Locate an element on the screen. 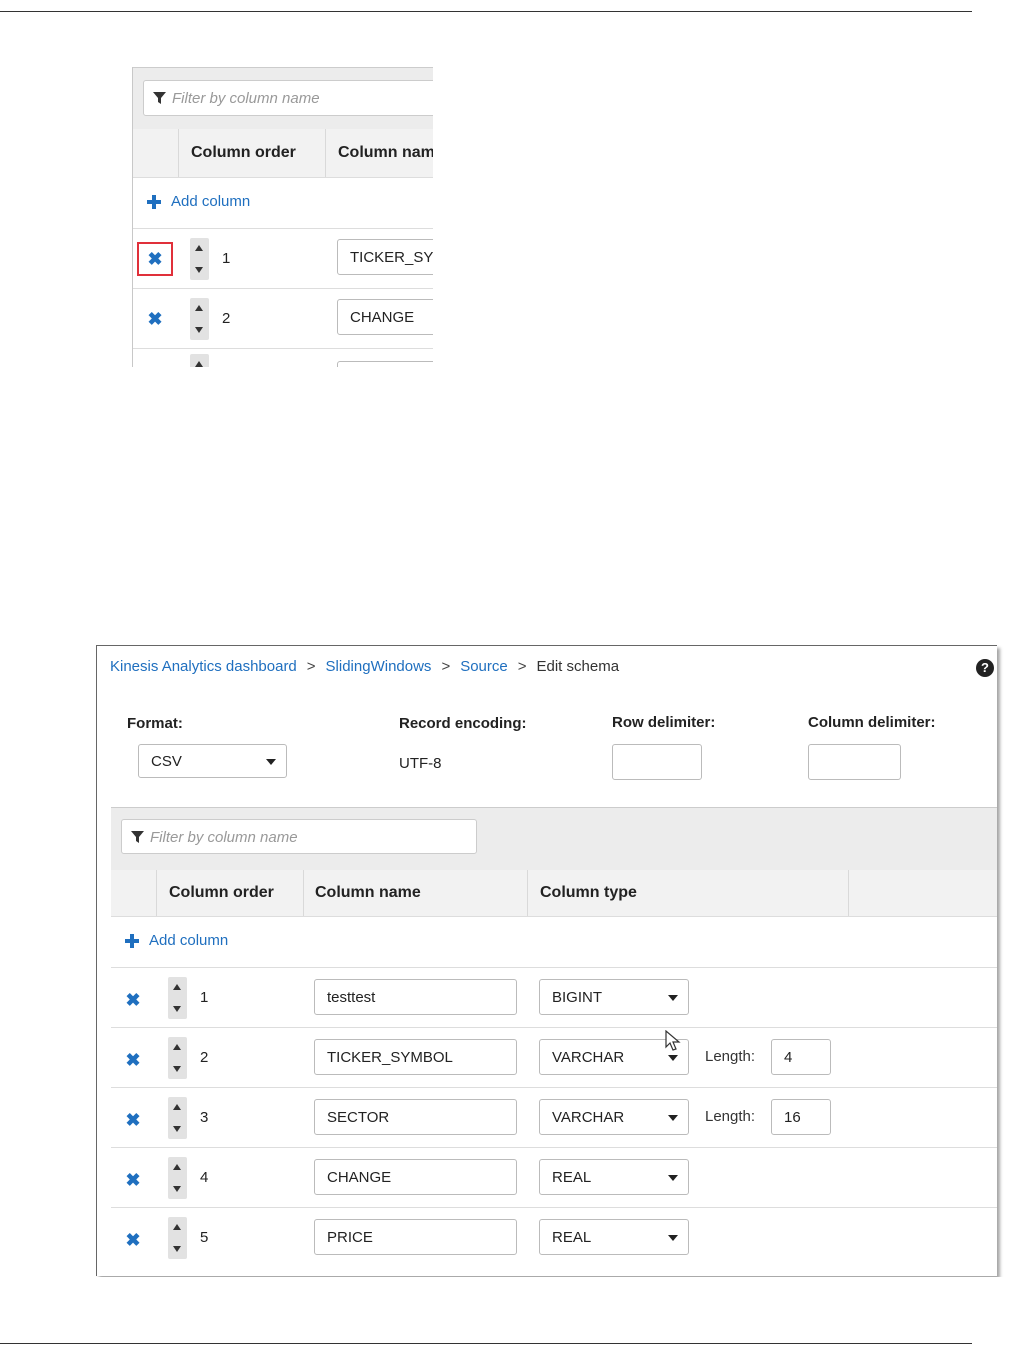 The height and width of the screenshot is (1355, 1023). column-delimiter-input is located at coordinates (854, 762).